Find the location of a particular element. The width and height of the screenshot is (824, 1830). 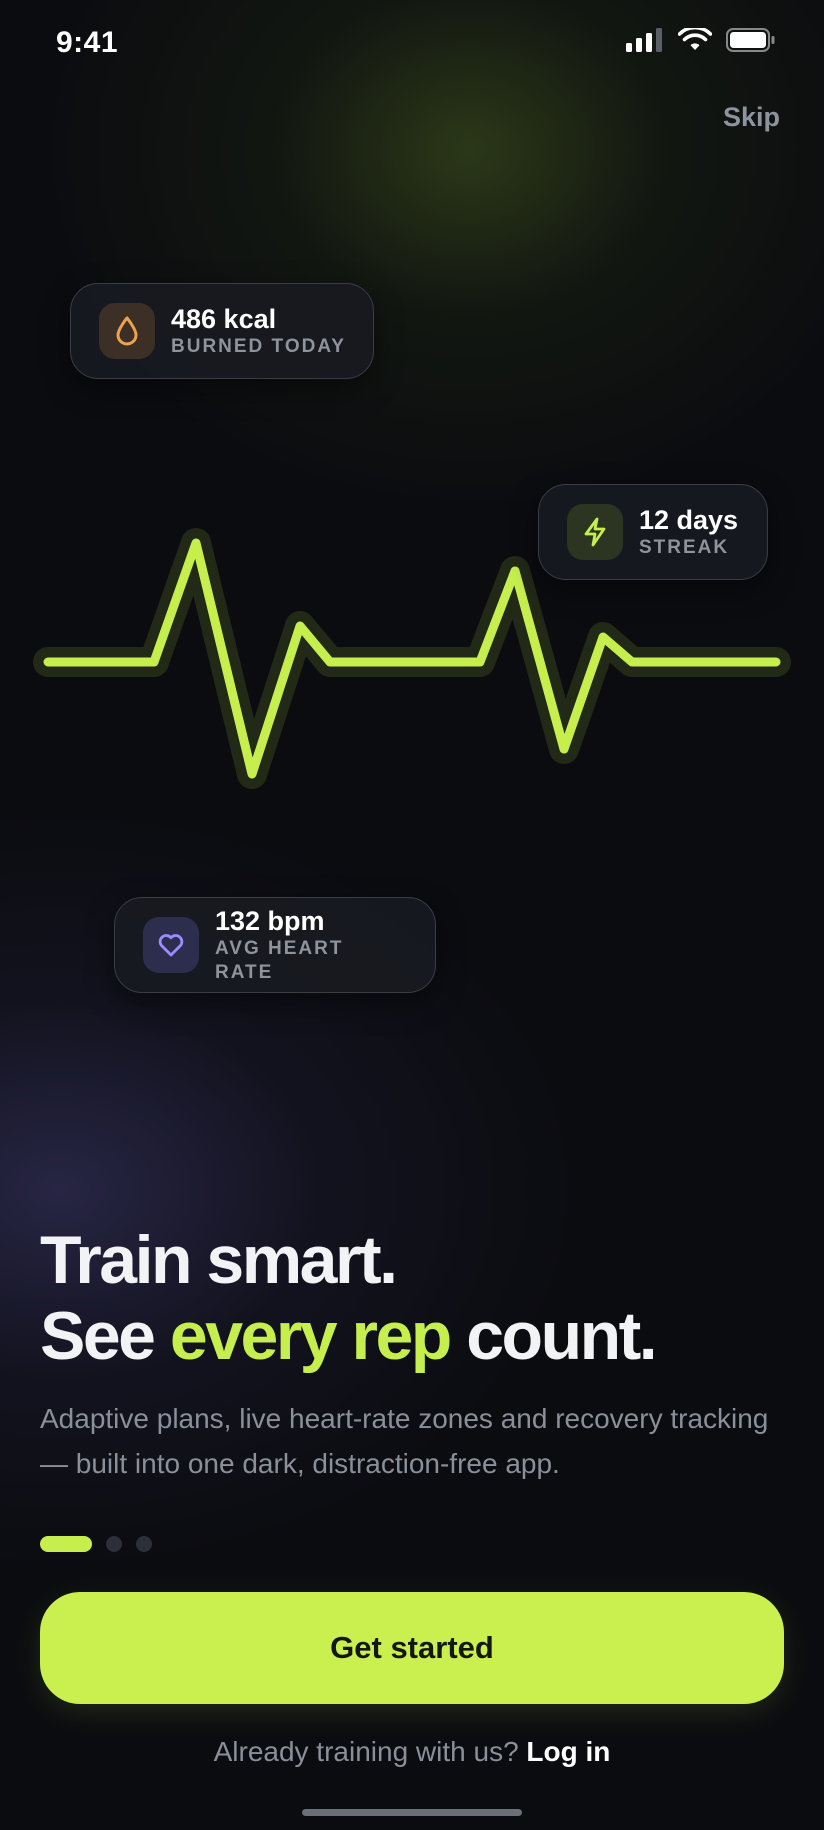

stat-card-streak: 12 days STREAK is located at coordinates (653, 532).